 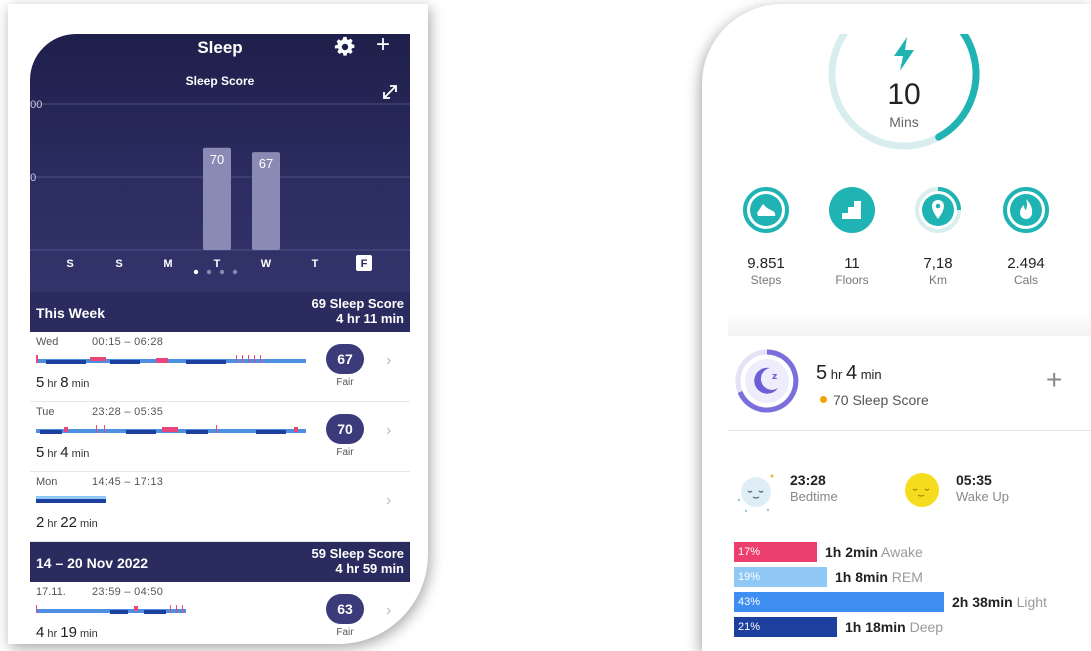 I want to click on stage-percent-bar: 17%, so click(x=775, y=552).